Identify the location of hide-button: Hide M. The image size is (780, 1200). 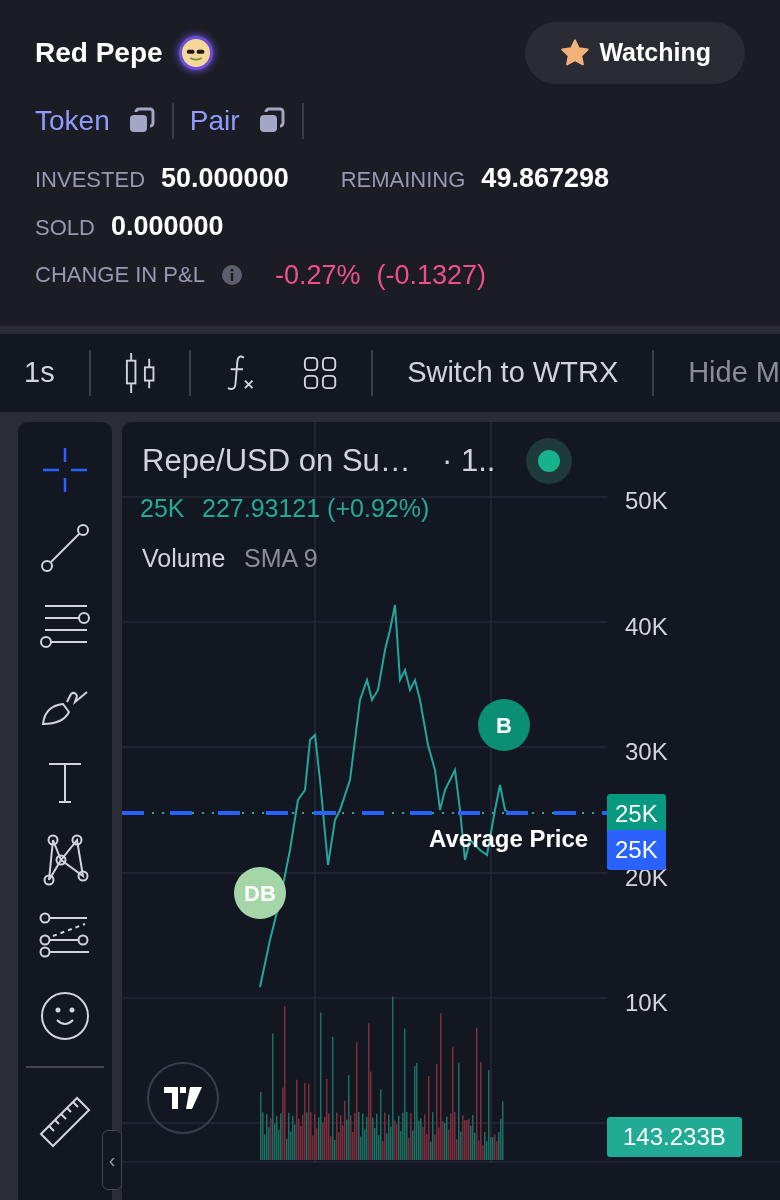
(734, 373).